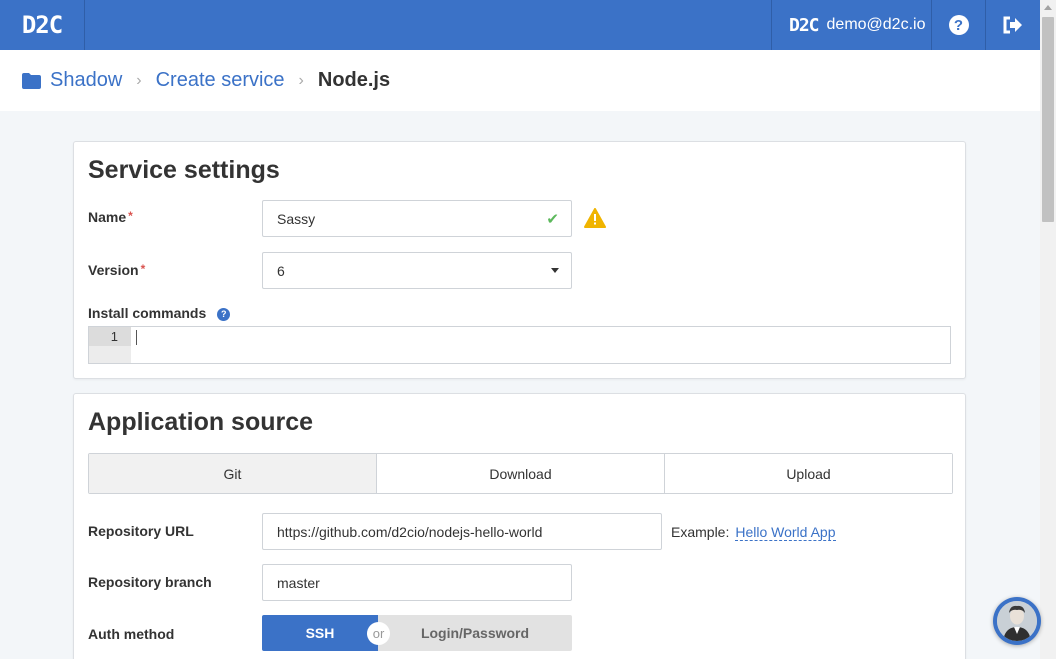 This screenshot has height=659, width=1056. What do you see at coordinates (520, 25) in the screenshot?
I see `top-navbar: D2C D2C demo@d2c.io ?` at bounding box center [520, 25].